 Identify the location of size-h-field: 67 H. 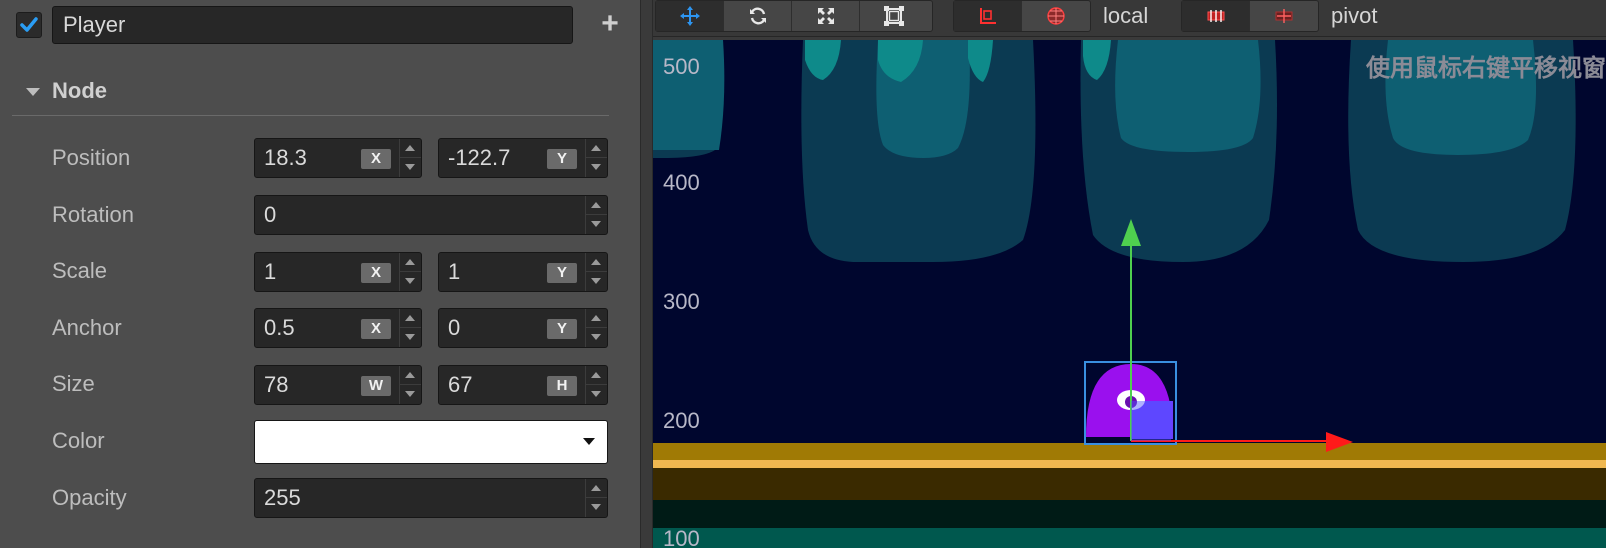
(523, 385).